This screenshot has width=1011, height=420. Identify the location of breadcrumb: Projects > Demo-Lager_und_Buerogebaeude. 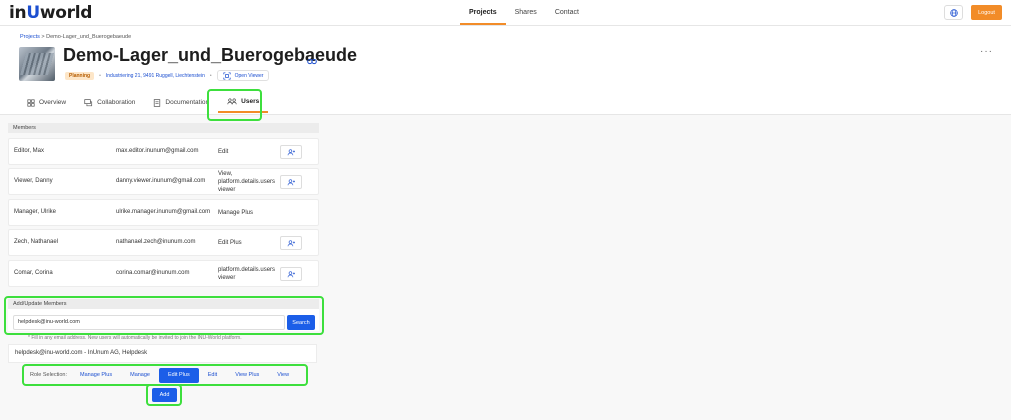
(75, 37).